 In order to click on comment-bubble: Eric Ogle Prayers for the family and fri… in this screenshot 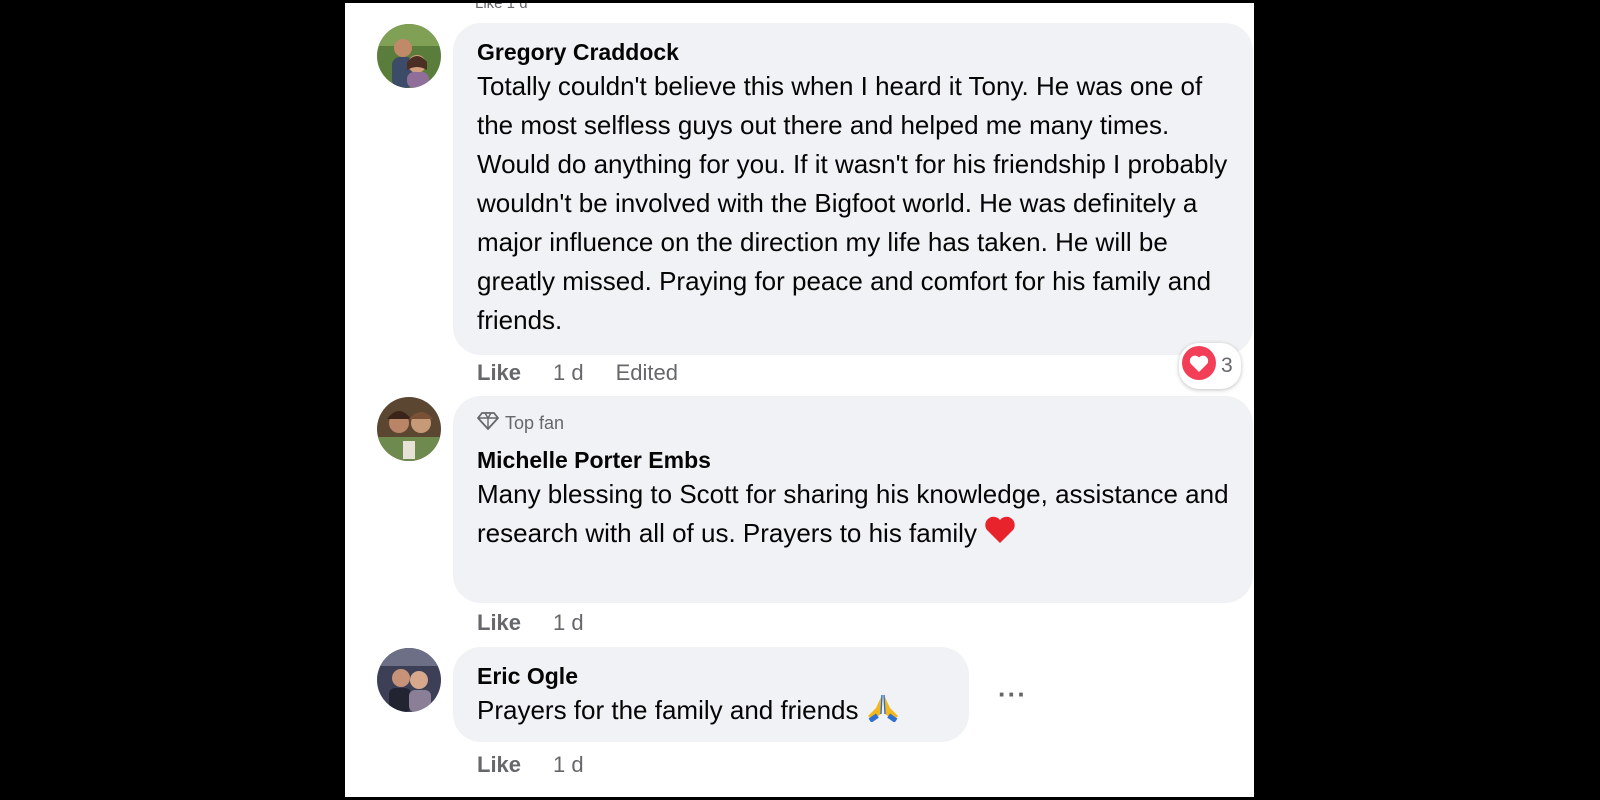, I will do `click(711, 694)`.